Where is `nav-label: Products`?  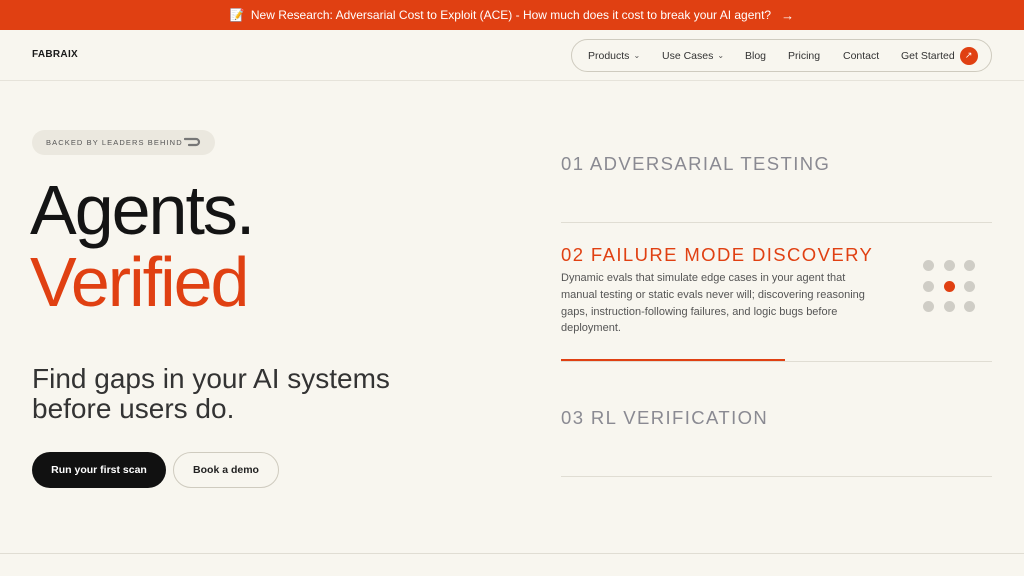 nav-label: Products is located at coordinates (609, 55).